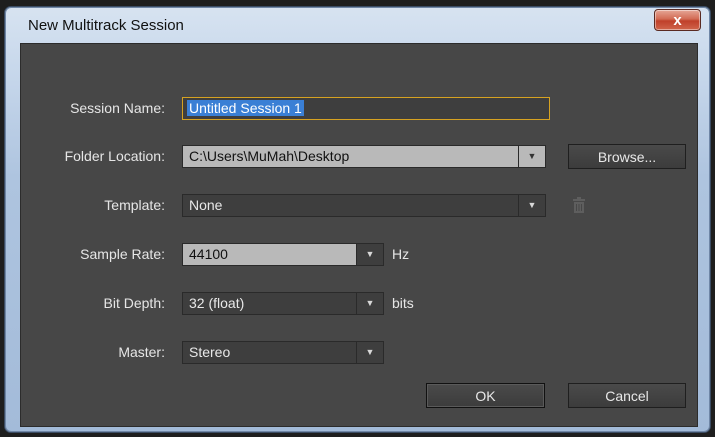  Describe the element at coordinates (357, 25) in the screenshot. I see `title-bar: New Multitrack Session x` at that location.